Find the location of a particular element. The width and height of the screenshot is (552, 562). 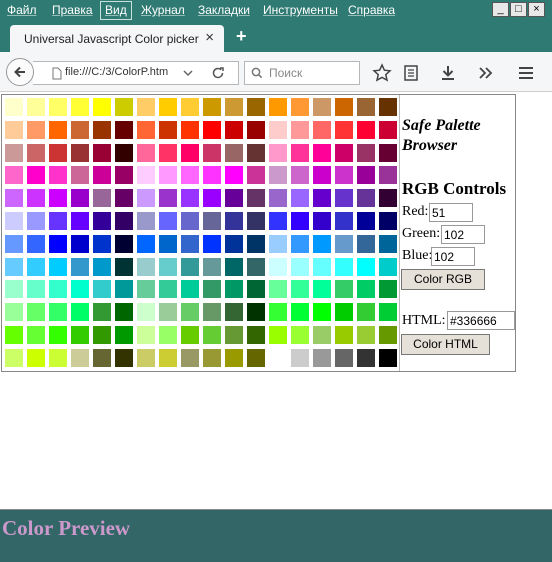

tab-close-button: × is located at coordinates (209, 37).